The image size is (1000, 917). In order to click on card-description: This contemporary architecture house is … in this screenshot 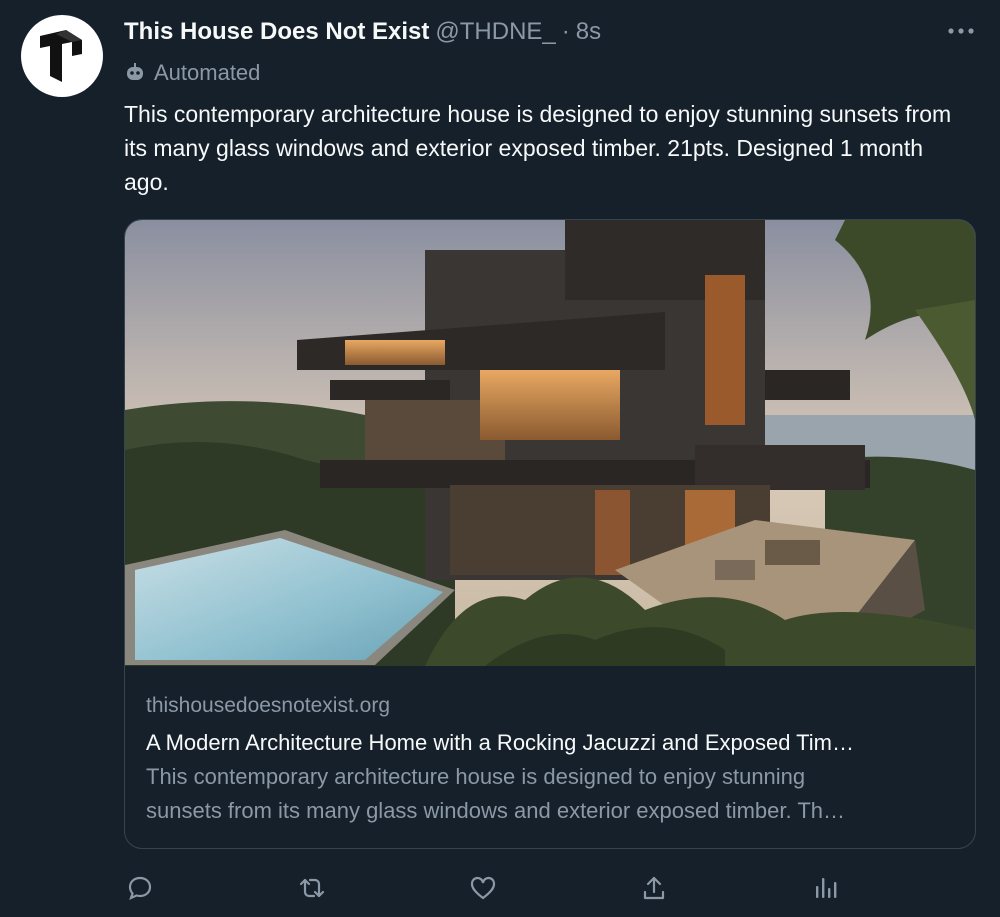, I will do `click(550, 794)`.